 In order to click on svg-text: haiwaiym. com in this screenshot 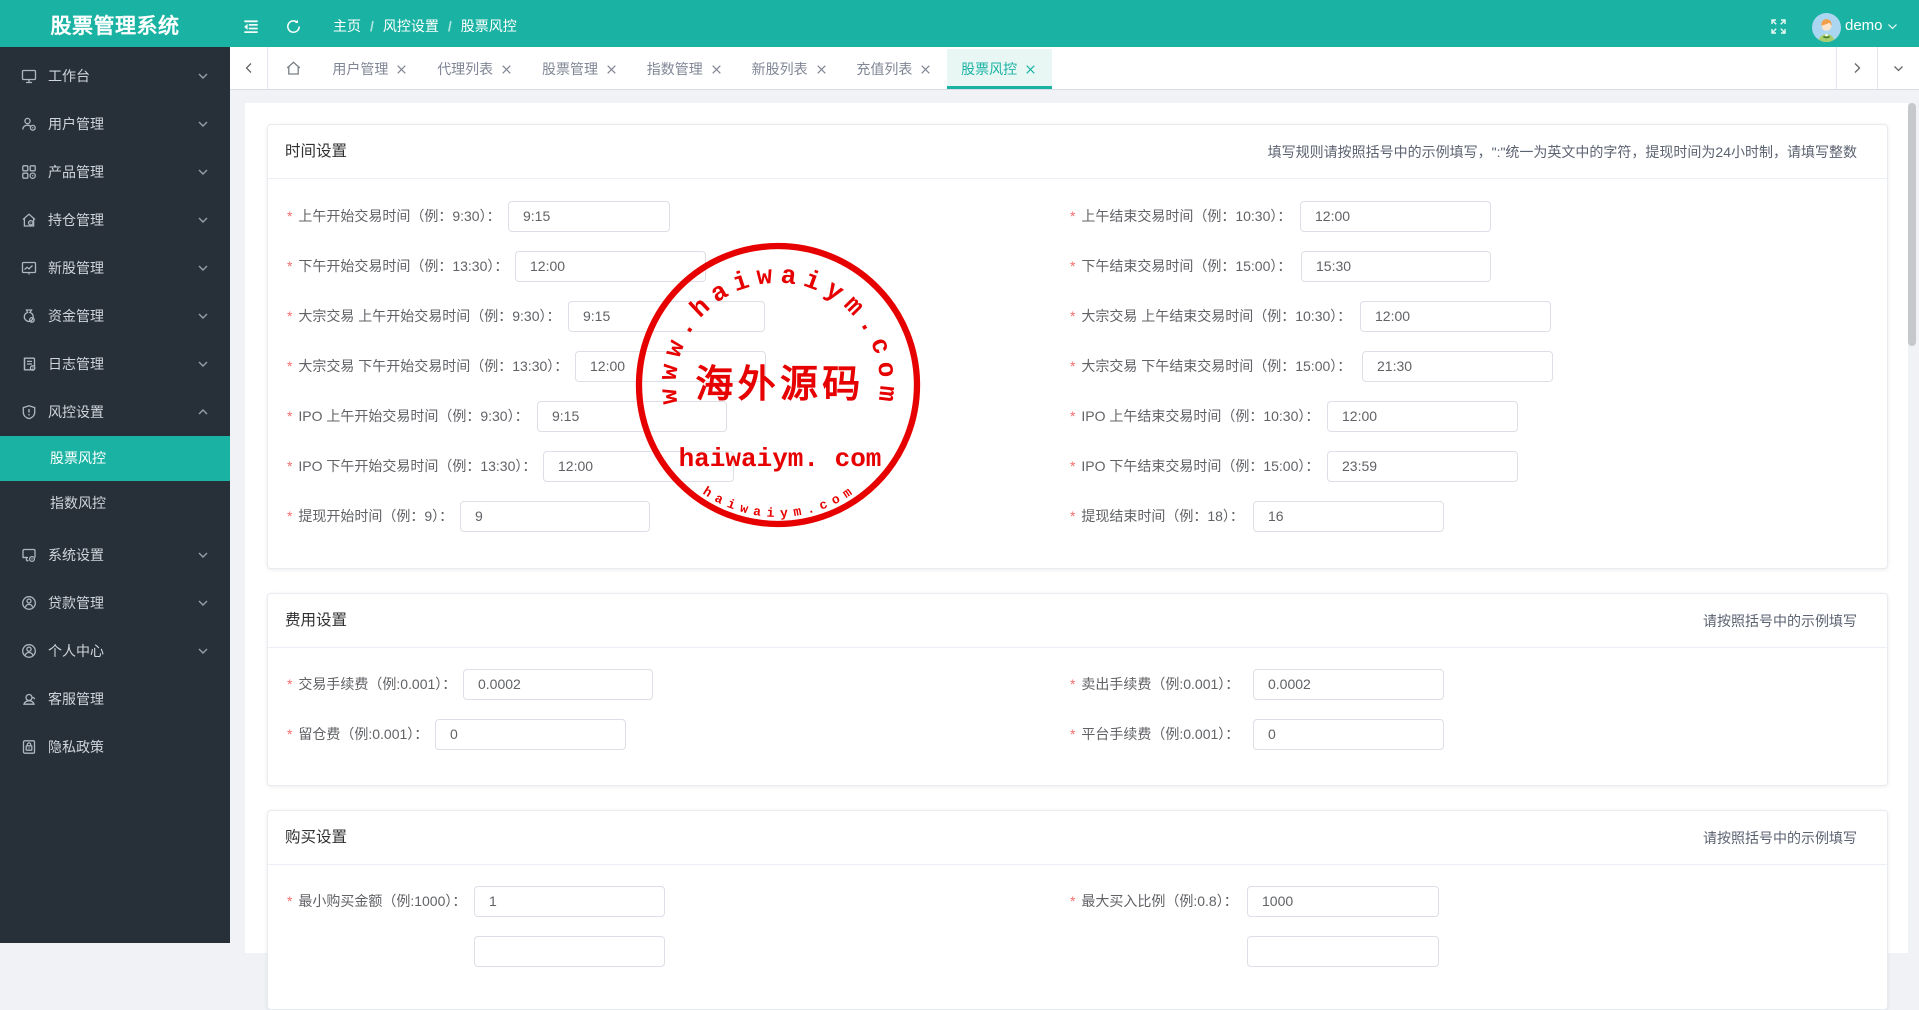, I will do `click(780, 459)`.